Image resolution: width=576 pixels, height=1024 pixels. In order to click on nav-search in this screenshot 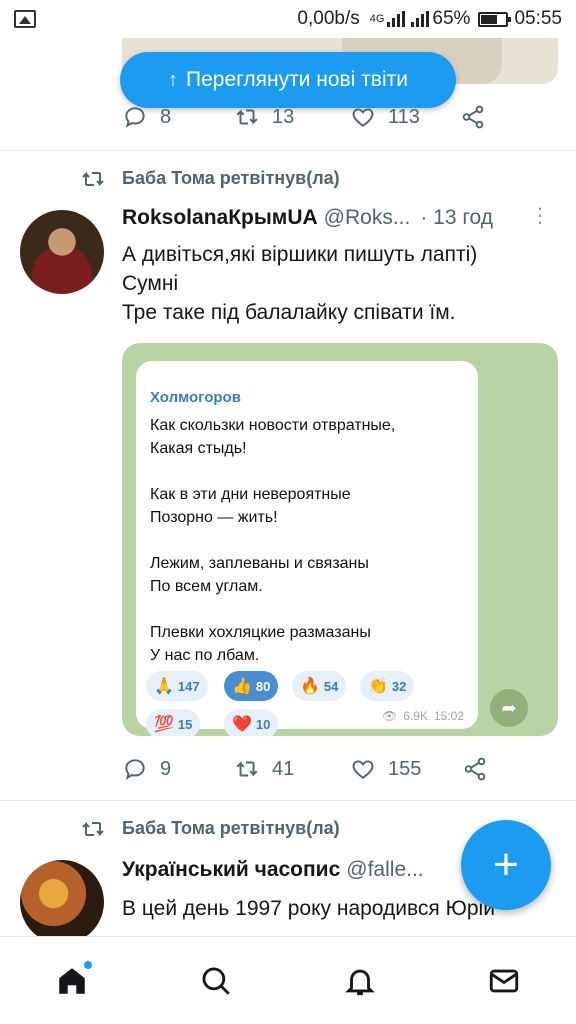, I will do `click(216, 981)`.